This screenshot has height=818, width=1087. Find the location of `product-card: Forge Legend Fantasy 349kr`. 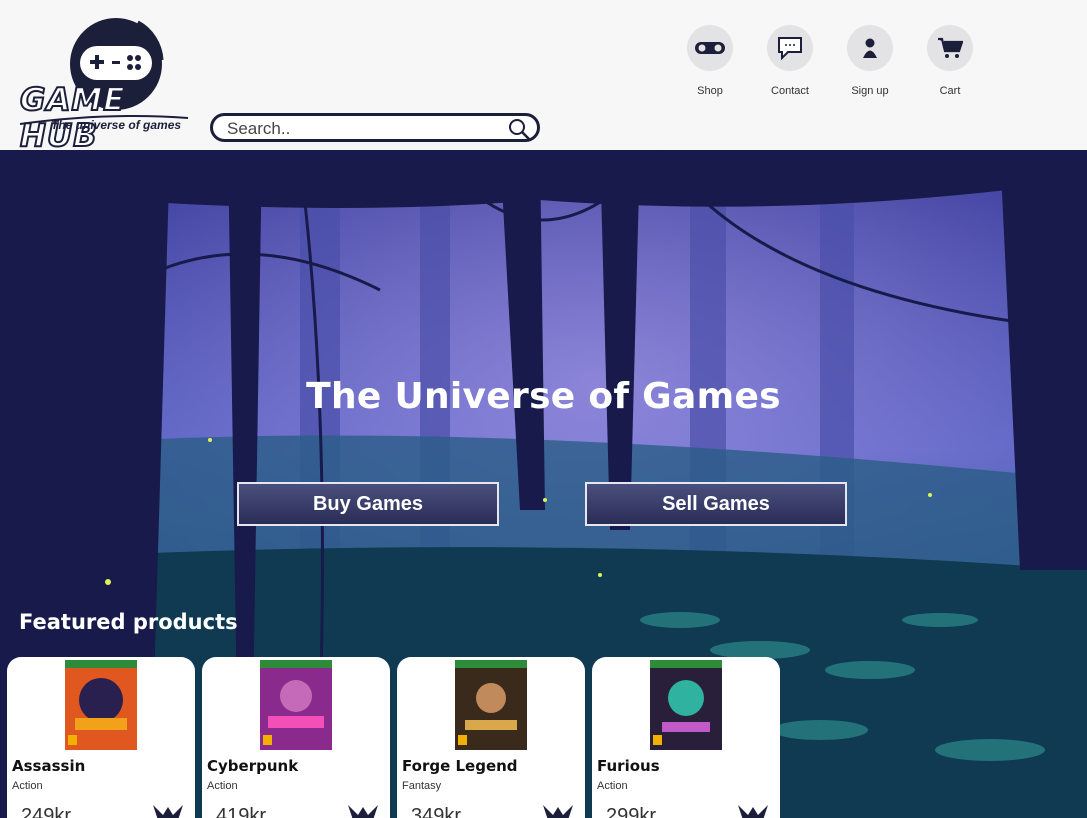

product-card: Forge Legend Fantasy 349kr is located at coordinates (491, 737).